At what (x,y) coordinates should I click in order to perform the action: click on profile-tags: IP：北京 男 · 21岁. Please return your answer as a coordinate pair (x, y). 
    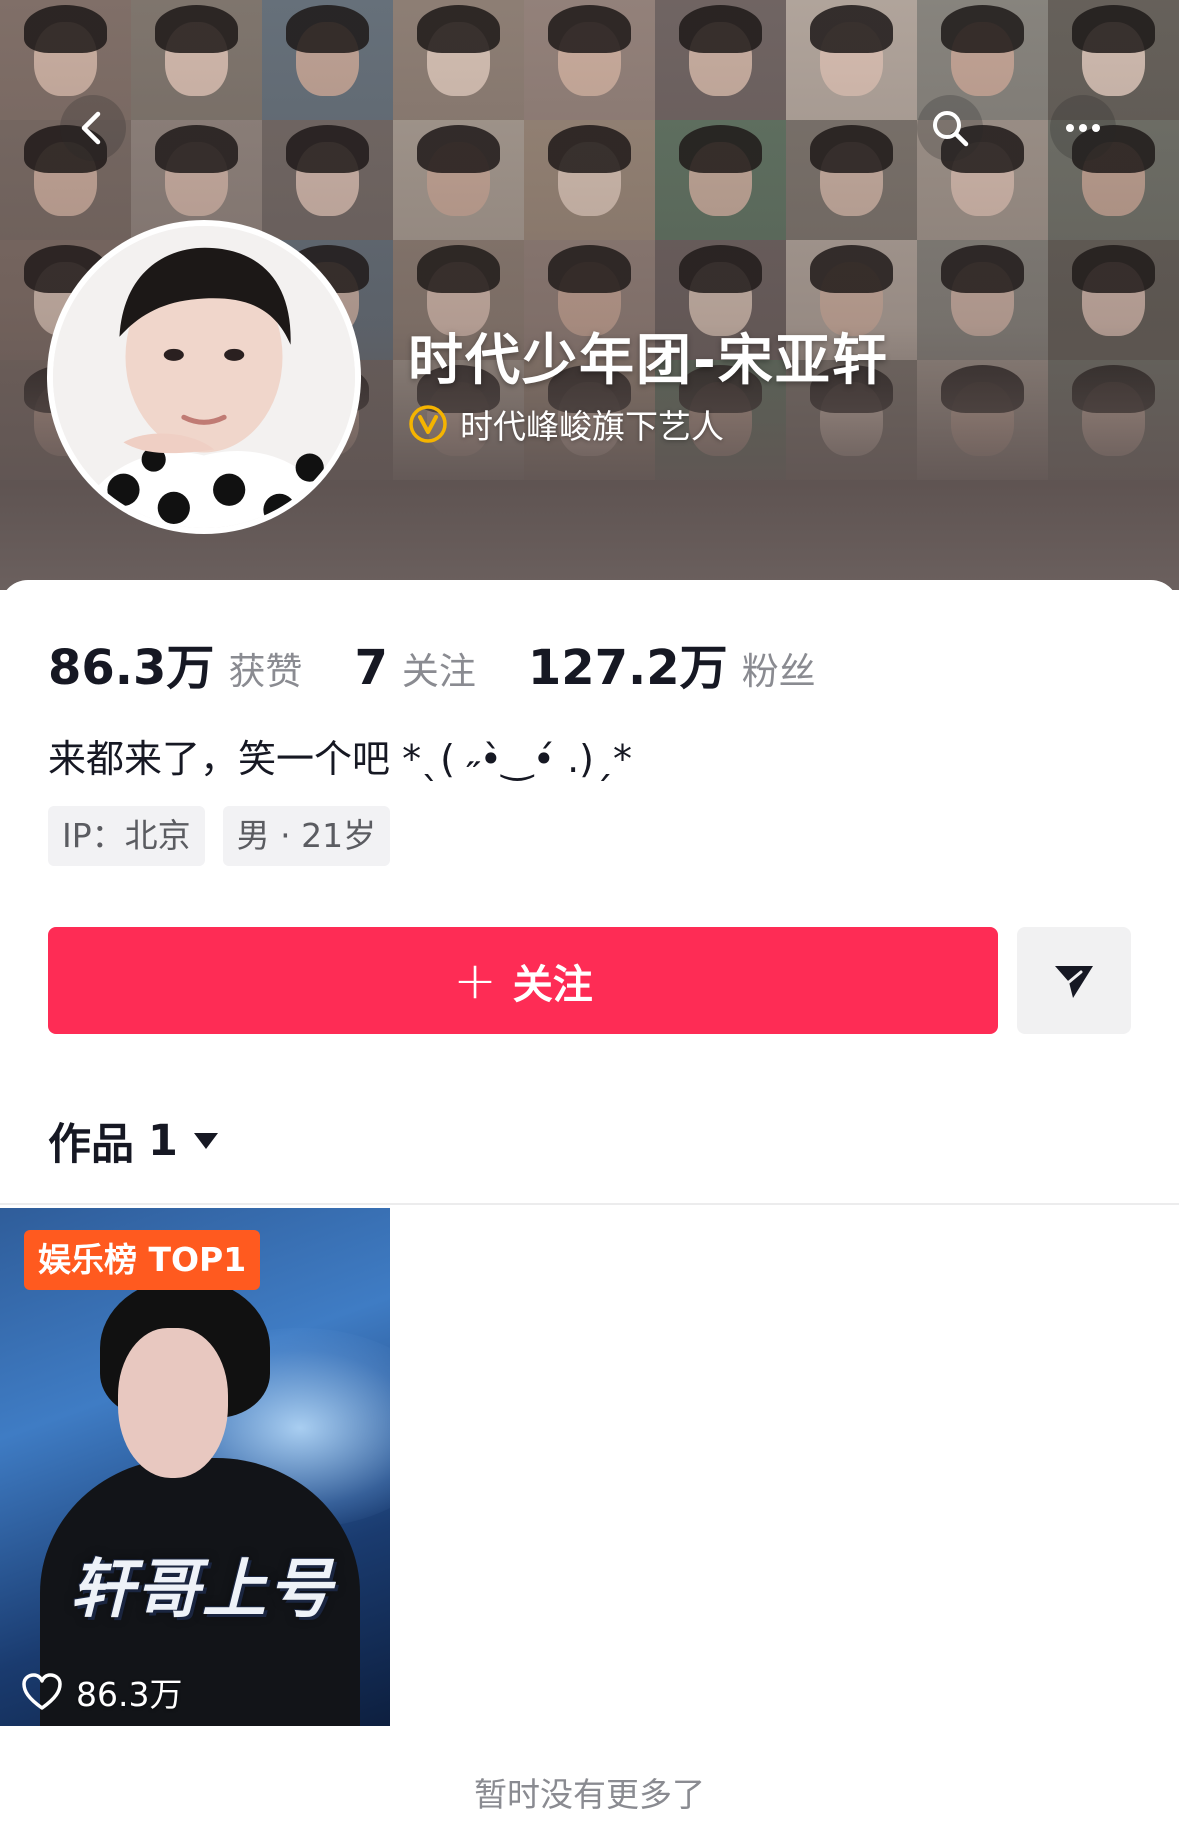
    Looking at the image, I should click on (219, 836).